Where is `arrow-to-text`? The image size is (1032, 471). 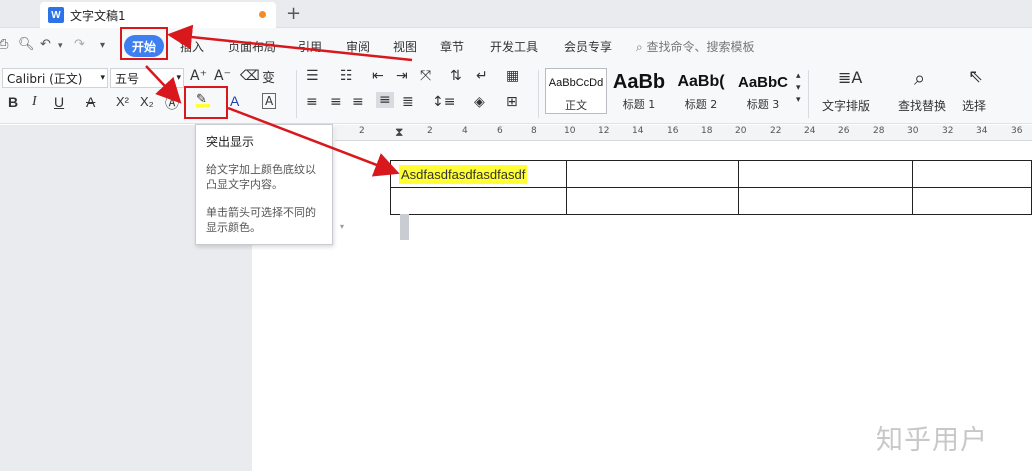
arrow-to-text is located at coordinates (313, 141).